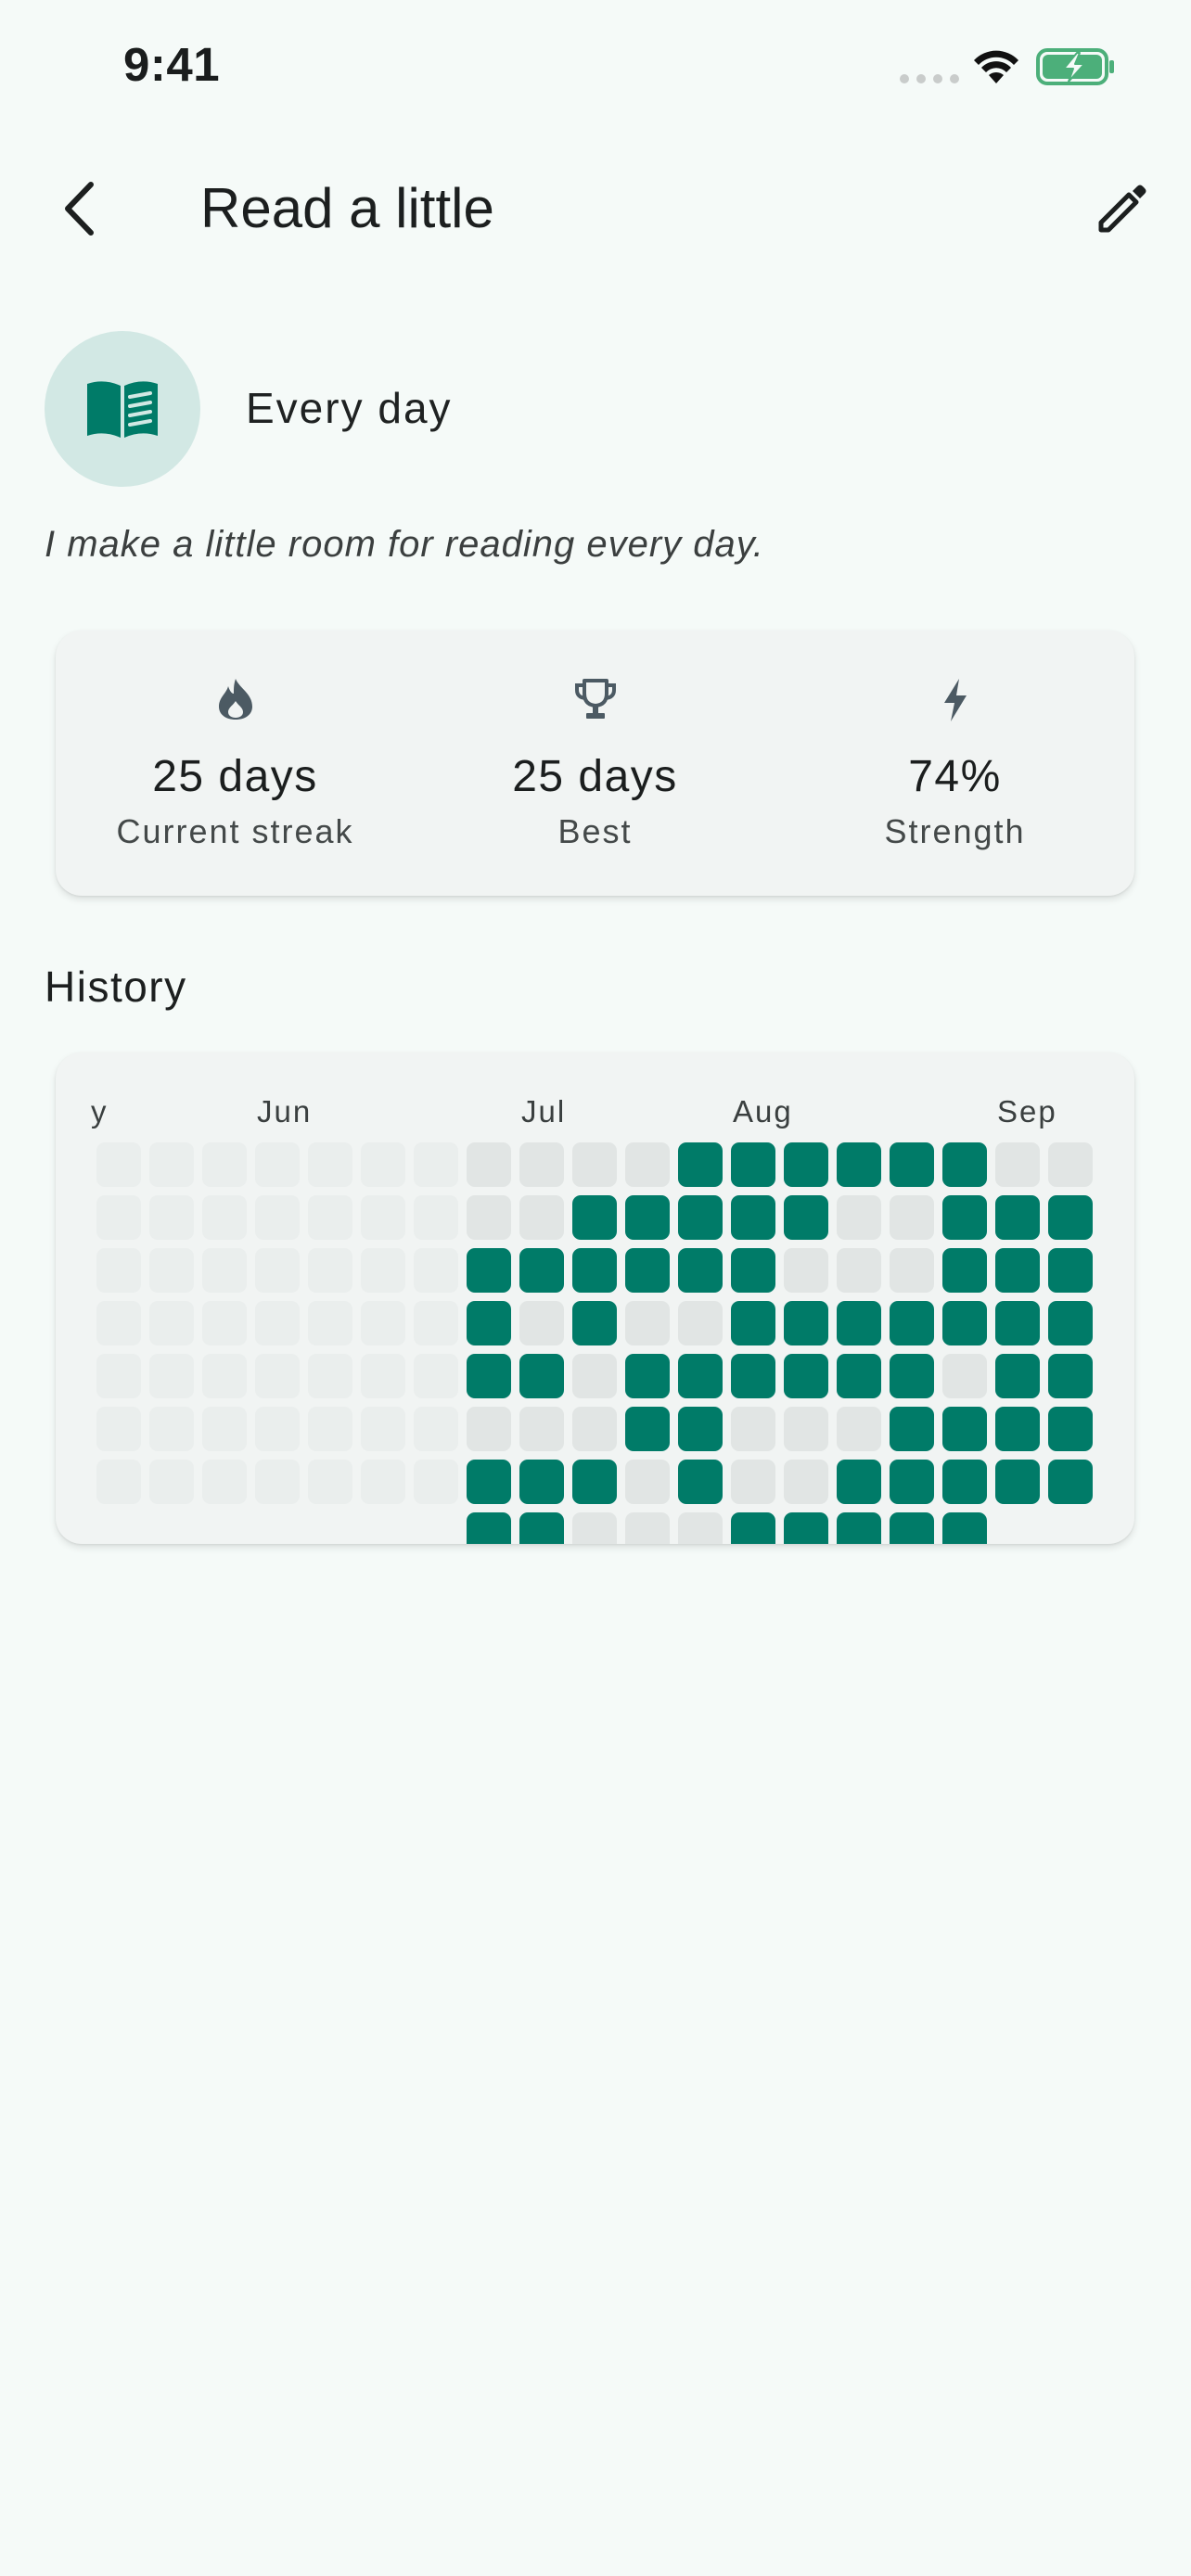  Describe the element at coordinates (544, 1111) in the screenshot. I see `month-label: Jul` at that location.